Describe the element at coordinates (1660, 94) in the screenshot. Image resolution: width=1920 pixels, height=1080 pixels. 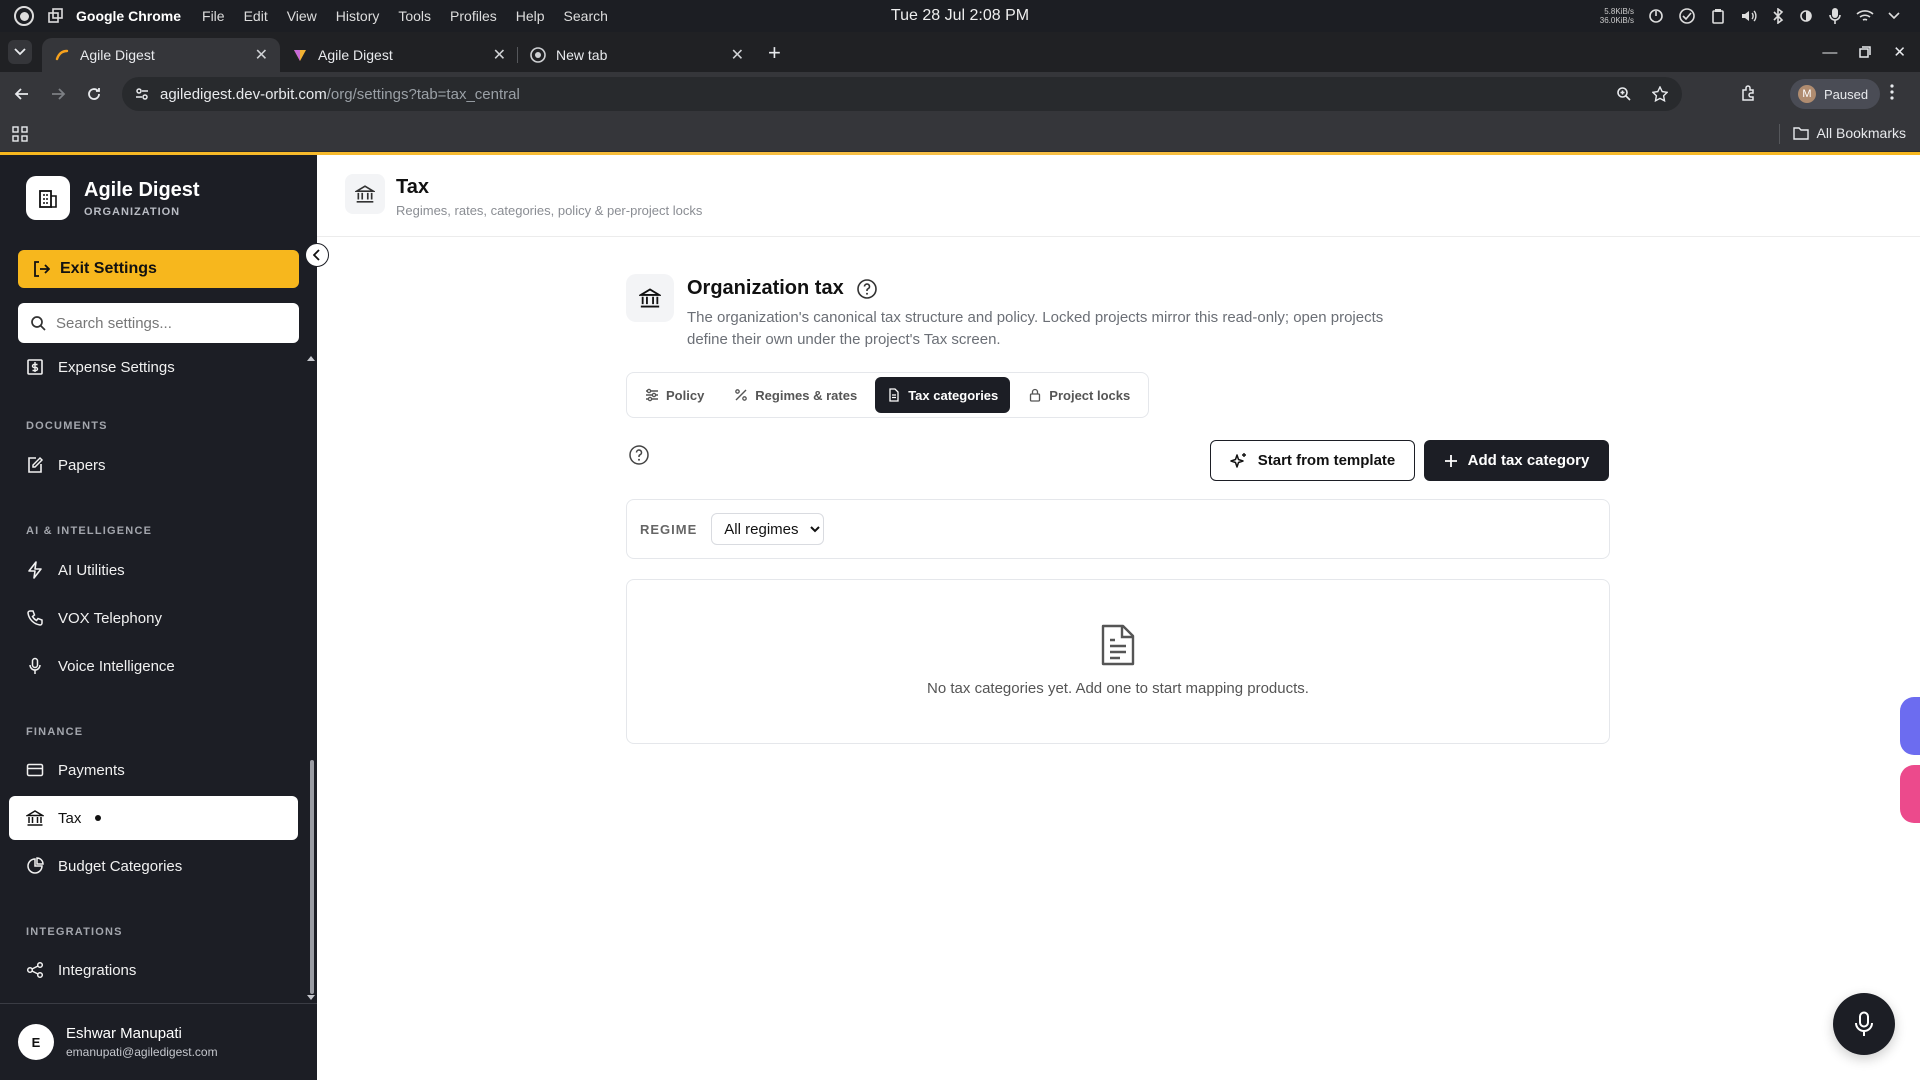
I see `bookmark-star-icon` at that location.